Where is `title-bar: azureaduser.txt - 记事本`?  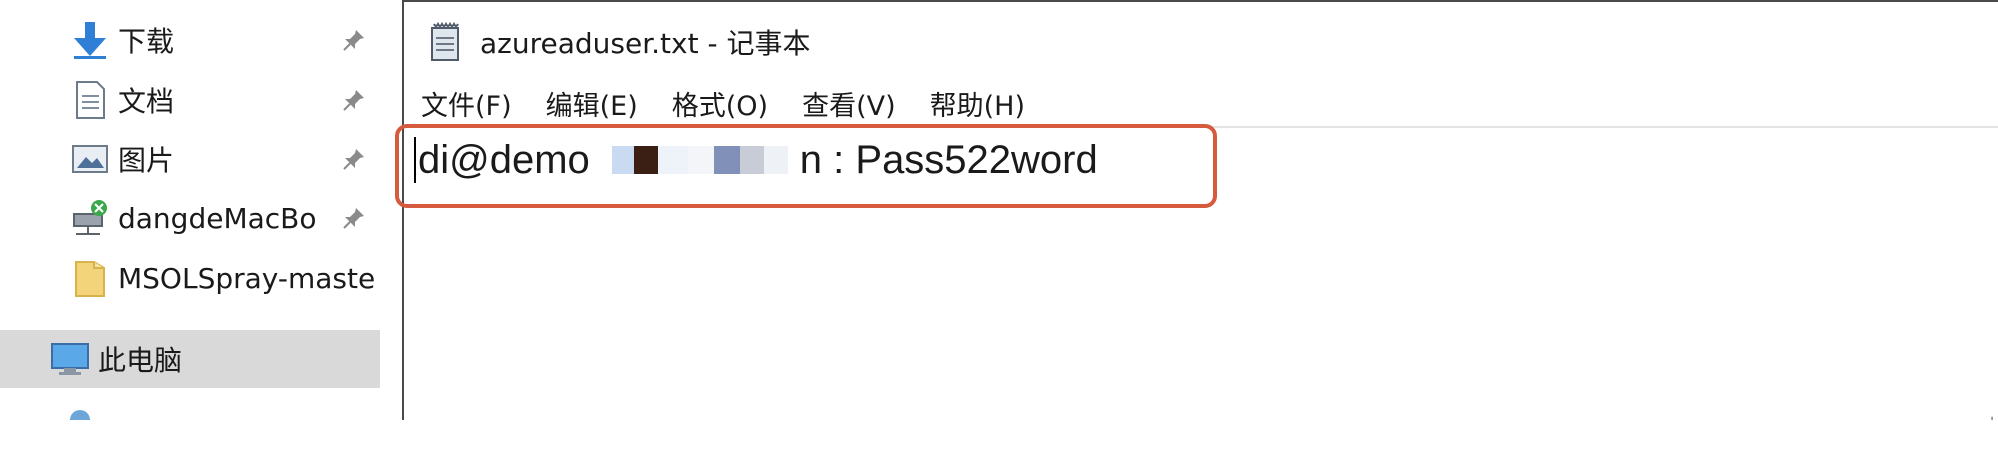
title-bar: azureaduser.txt - 记事本 is located at coordinates (607, 42).